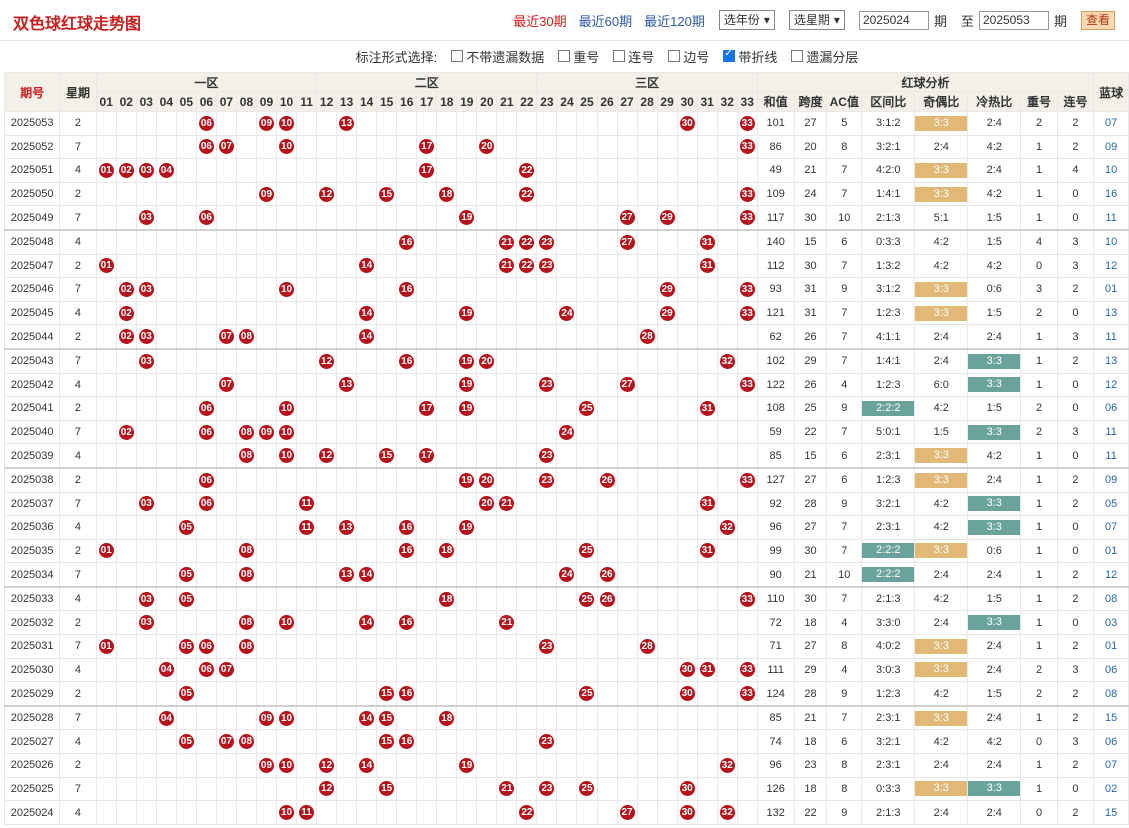  What do you see at coordinates (266, 765) in the screenshot?
I see `red-ball: 09` at bounding box center [266, 765].